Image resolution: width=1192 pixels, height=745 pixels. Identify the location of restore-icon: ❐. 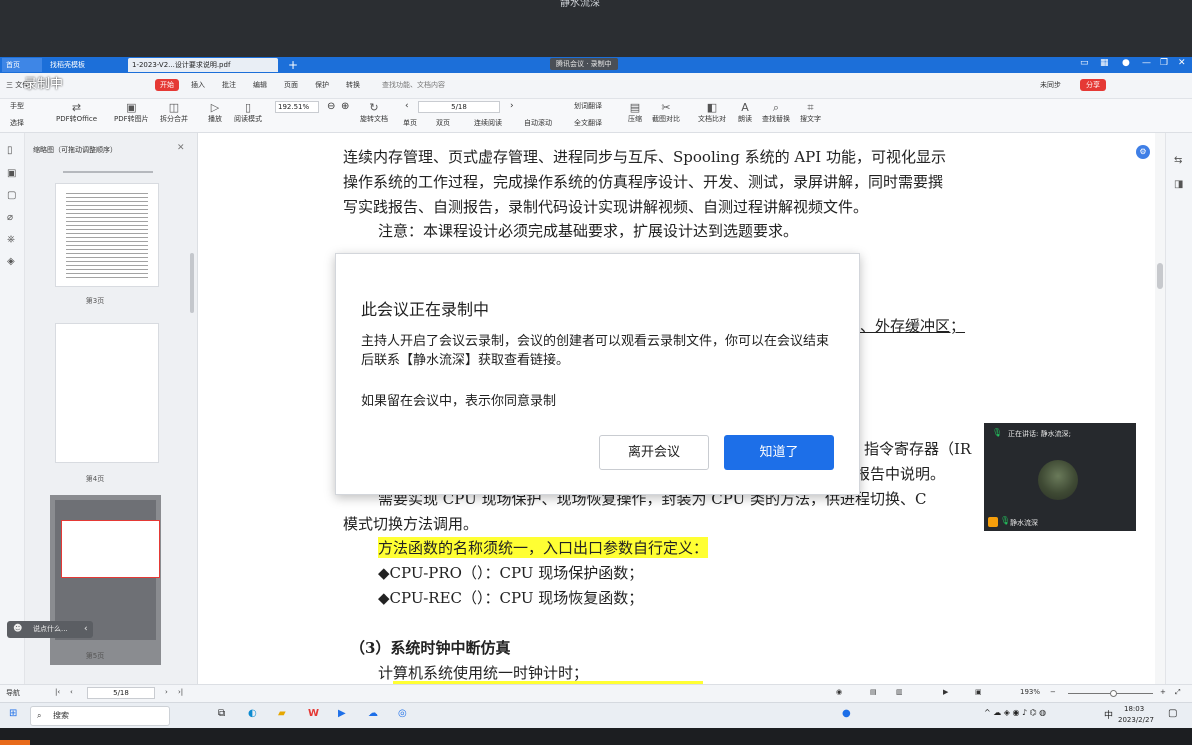
(1164, 63).